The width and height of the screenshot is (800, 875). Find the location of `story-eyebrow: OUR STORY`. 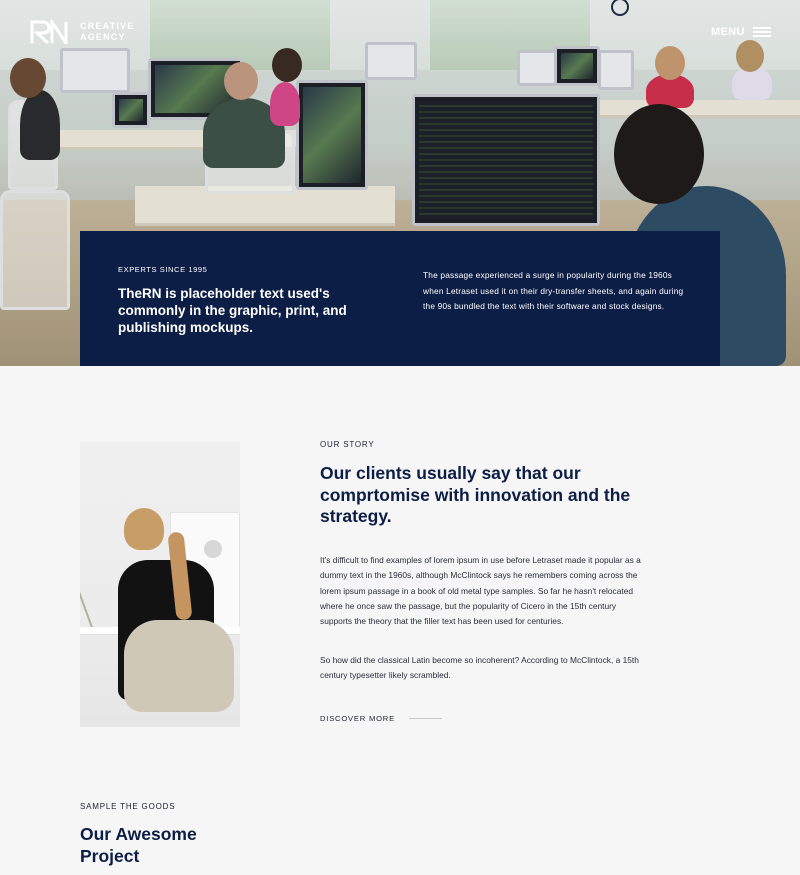

story-eyebrow: OUR STORY is located at coordinates (347, 444).